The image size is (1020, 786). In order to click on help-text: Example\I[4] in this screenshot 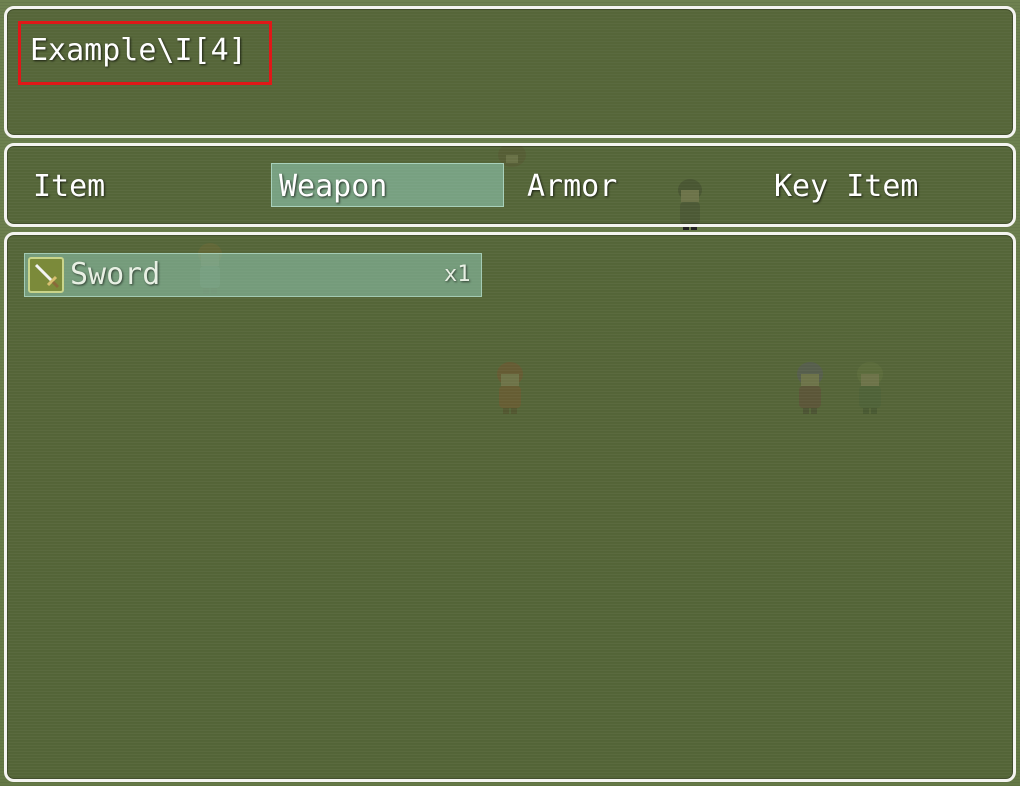, I will do `click(138, 50)`.